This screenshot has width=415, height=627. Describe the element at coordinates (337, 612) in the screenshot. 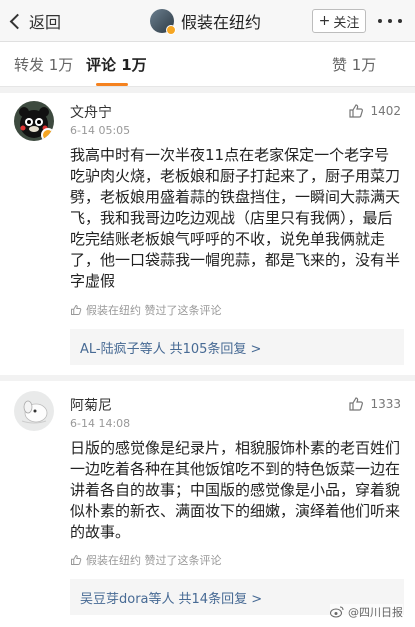

I see `weibo-logo-icon` at that location.